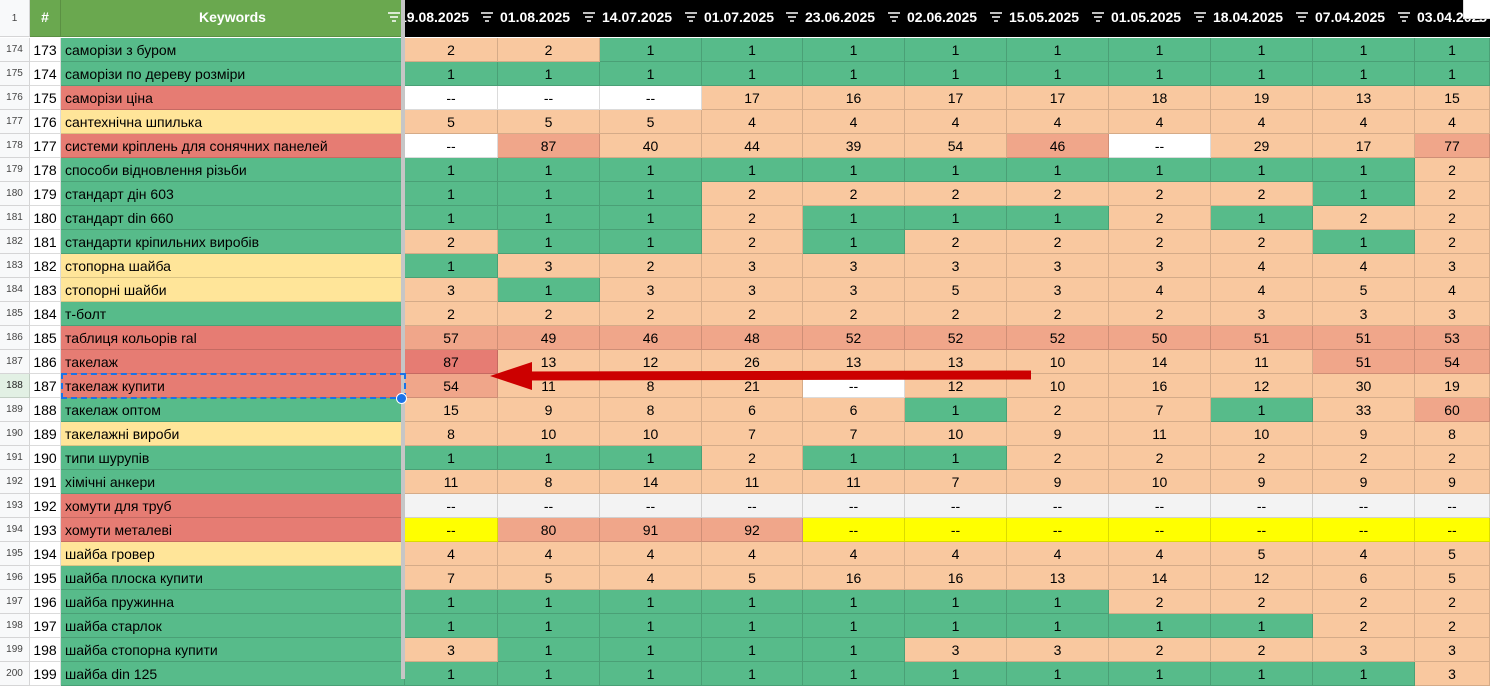 Image resolution: width=1490 pixels, height=686 pixels. What do you see at coordinates (451, 578) in the screenshot?
I see `position-cell: 7` at bounding box center [451, 578].